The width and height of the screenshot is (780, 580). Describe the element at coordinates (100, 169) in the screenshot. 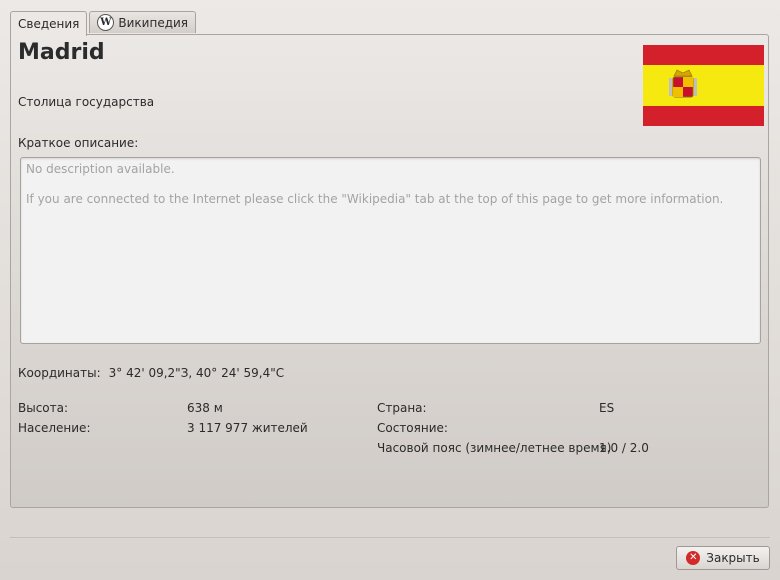

I see `description-line: No description available.` at that location.